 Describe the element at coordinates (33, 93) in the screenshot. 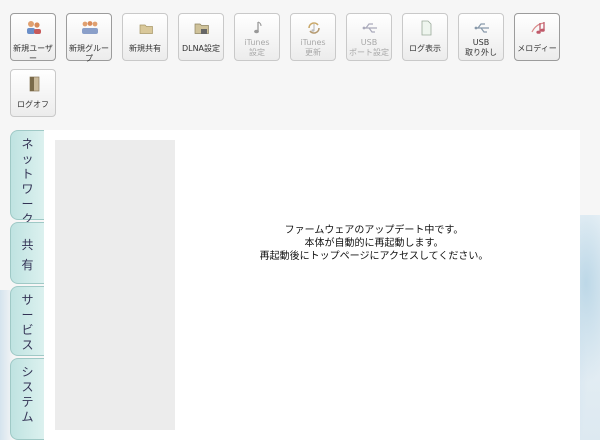

I see `logoff-button: ログオフ` at that location.